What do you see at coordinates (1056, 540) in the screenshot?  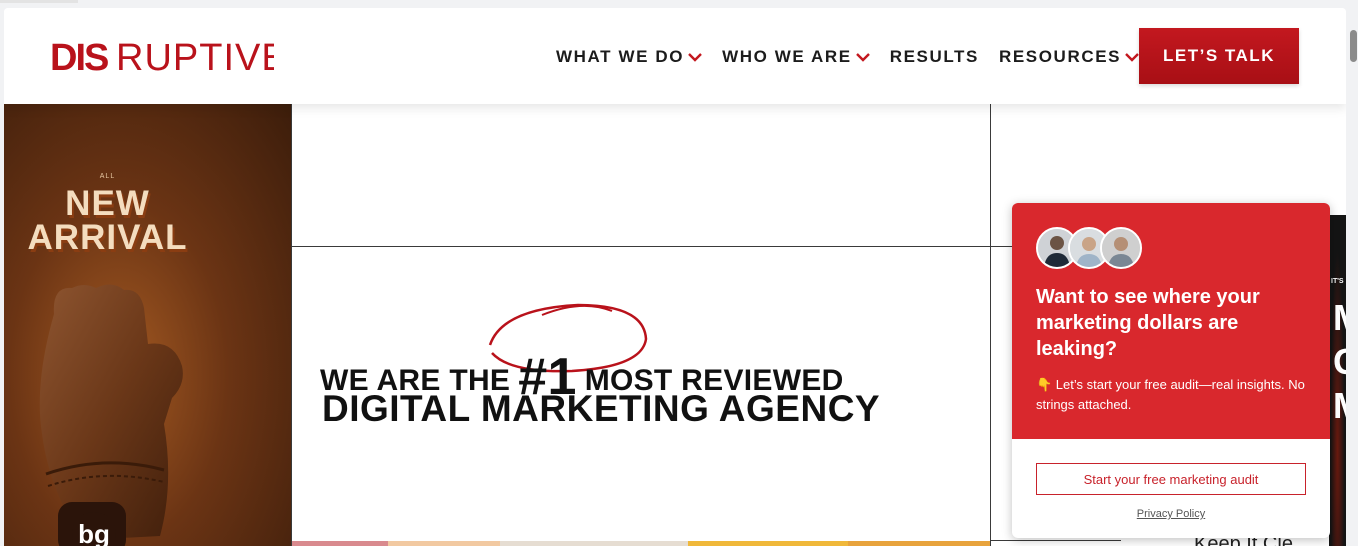 I see `grid-divider-horizontal-right` at bounding box center [1056, 540].